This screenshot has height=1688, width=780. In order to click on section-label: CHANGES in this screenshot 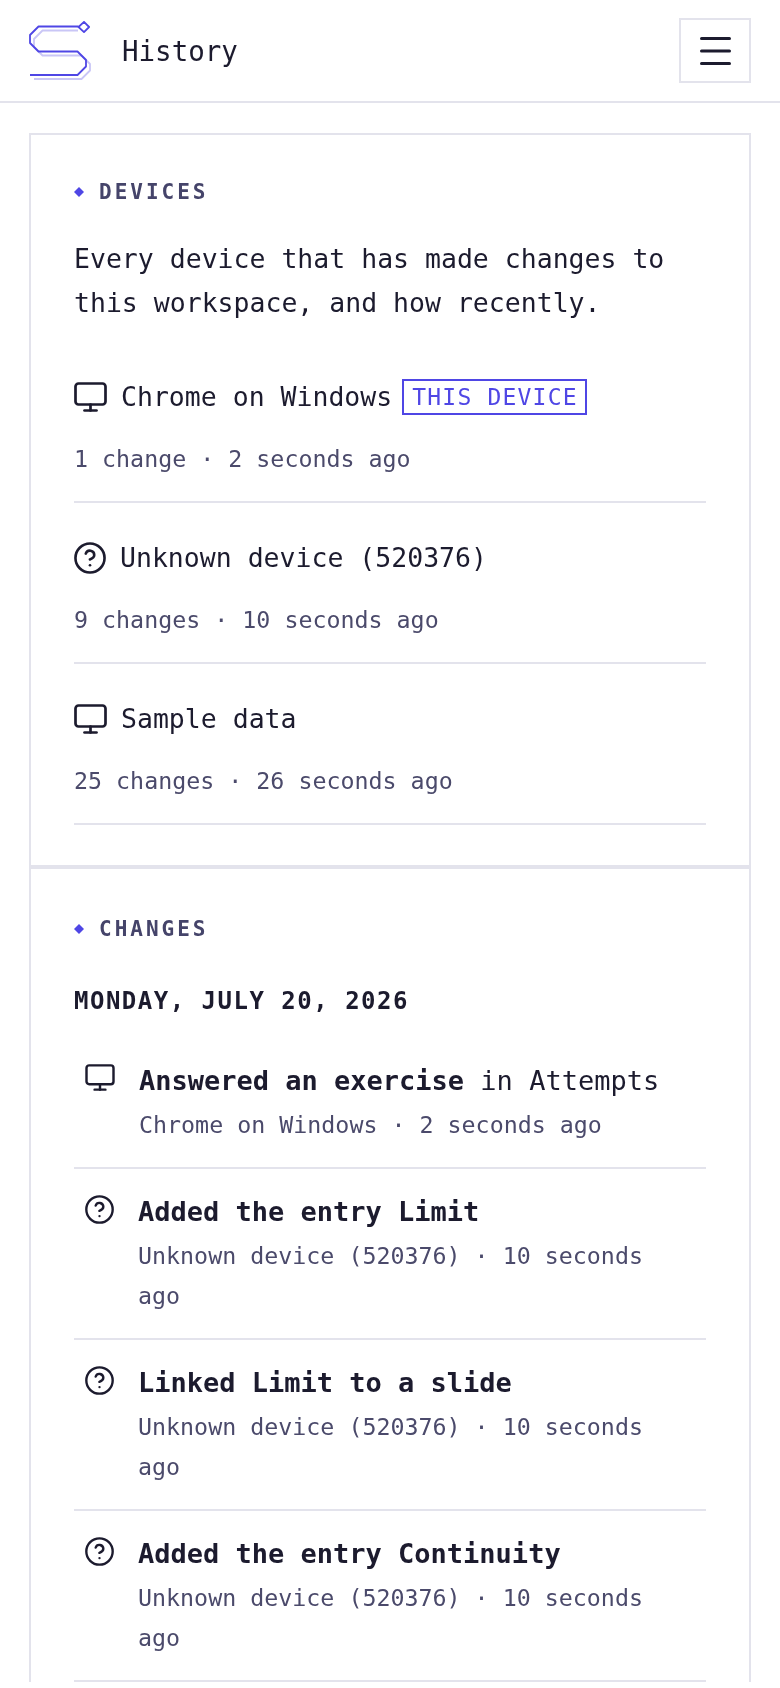, I will do `click(154, 929)`.